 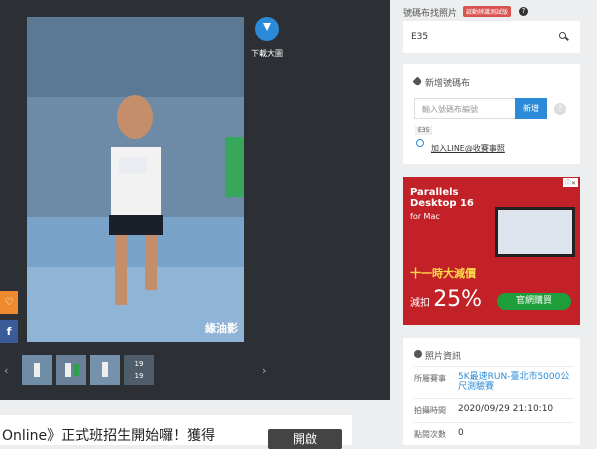 What do you see at coordinates (419, 37) in the screenshot?
I see `search-input: E35` at bounding box center [419, 37].